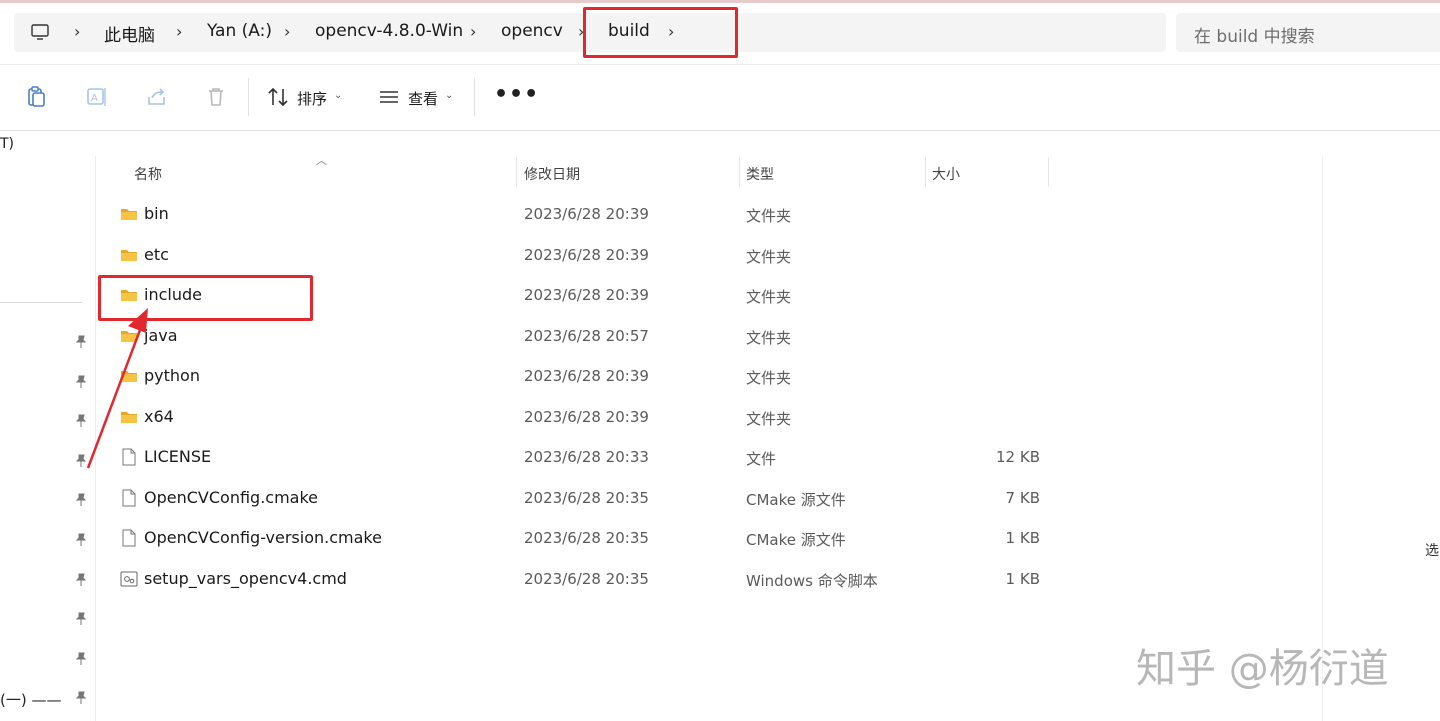 The height and width of the screenshot is (721, 1440). Describe the element at coordinates (37, 97) in the screenshot. I see `paste-icon` at that location.